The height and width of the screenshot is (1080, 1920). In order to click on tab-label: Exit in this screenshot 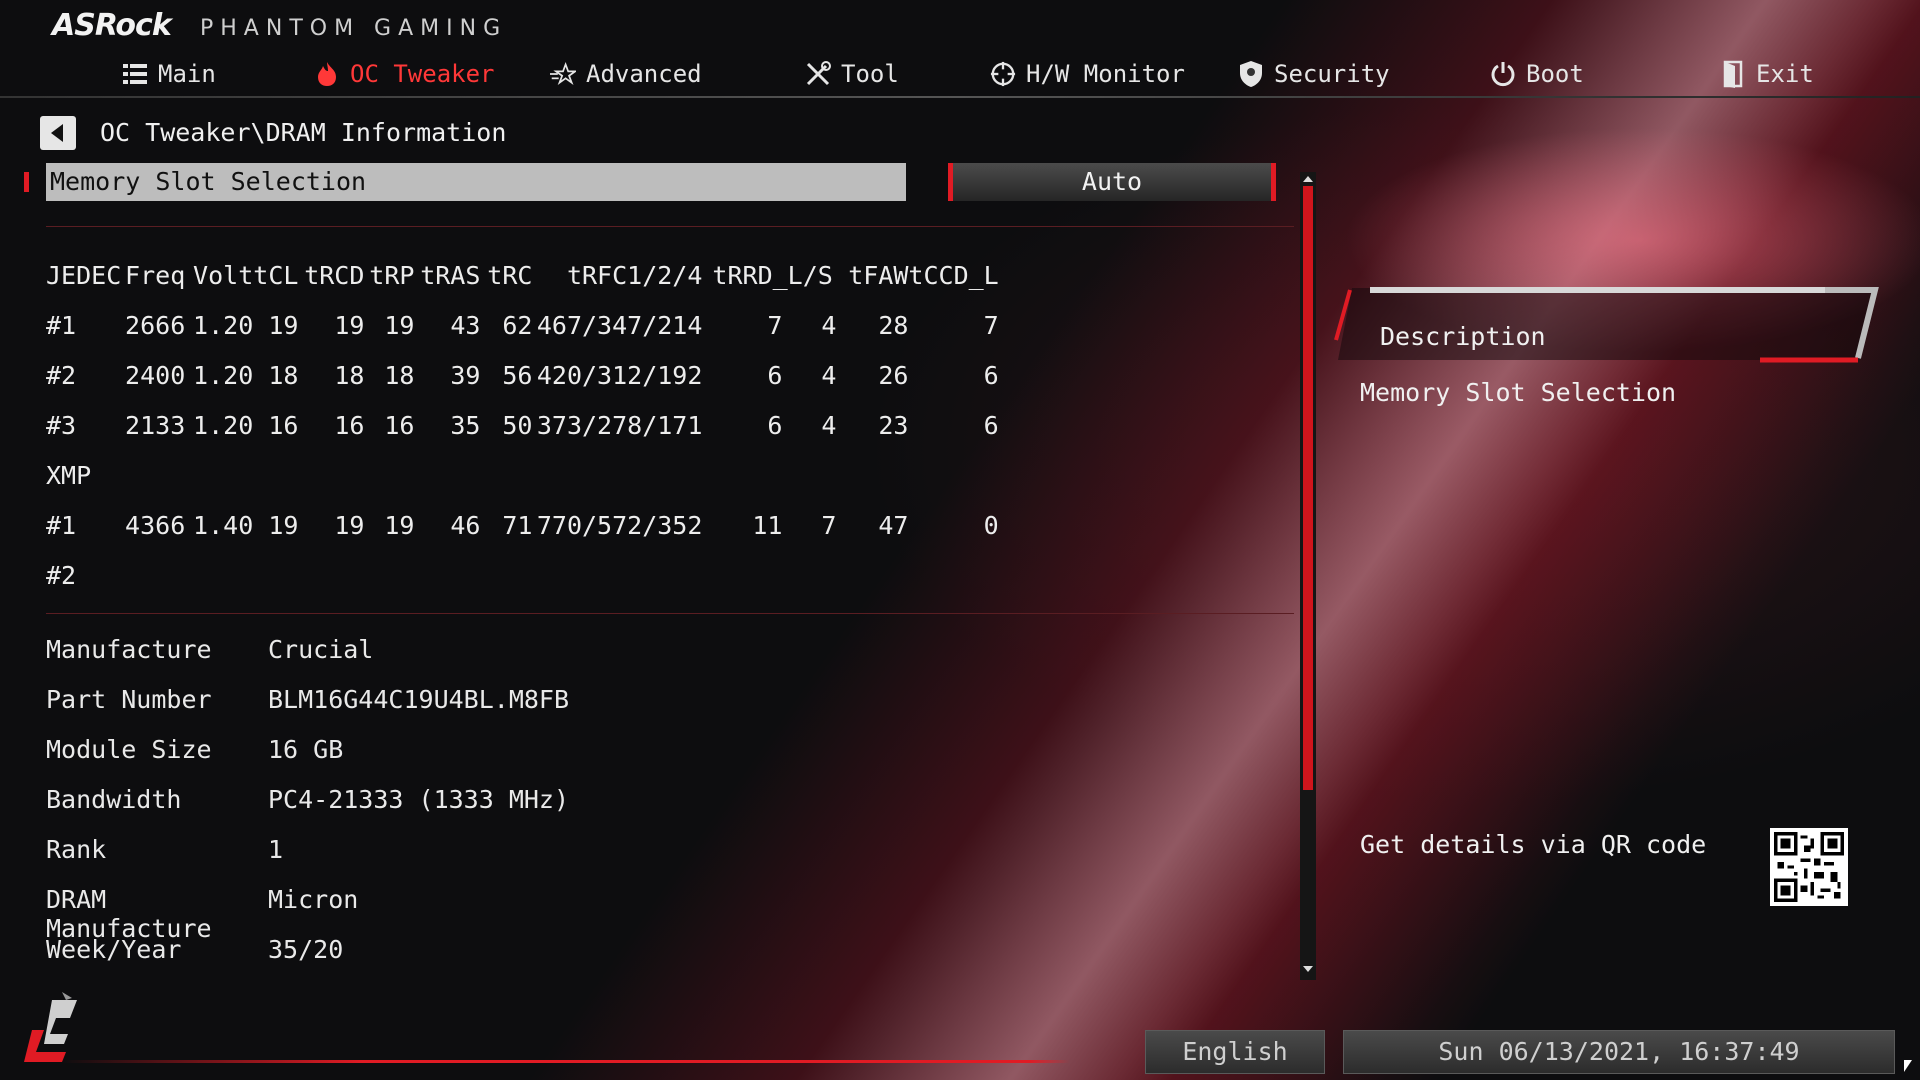, I will do `click(1785, 74)`.